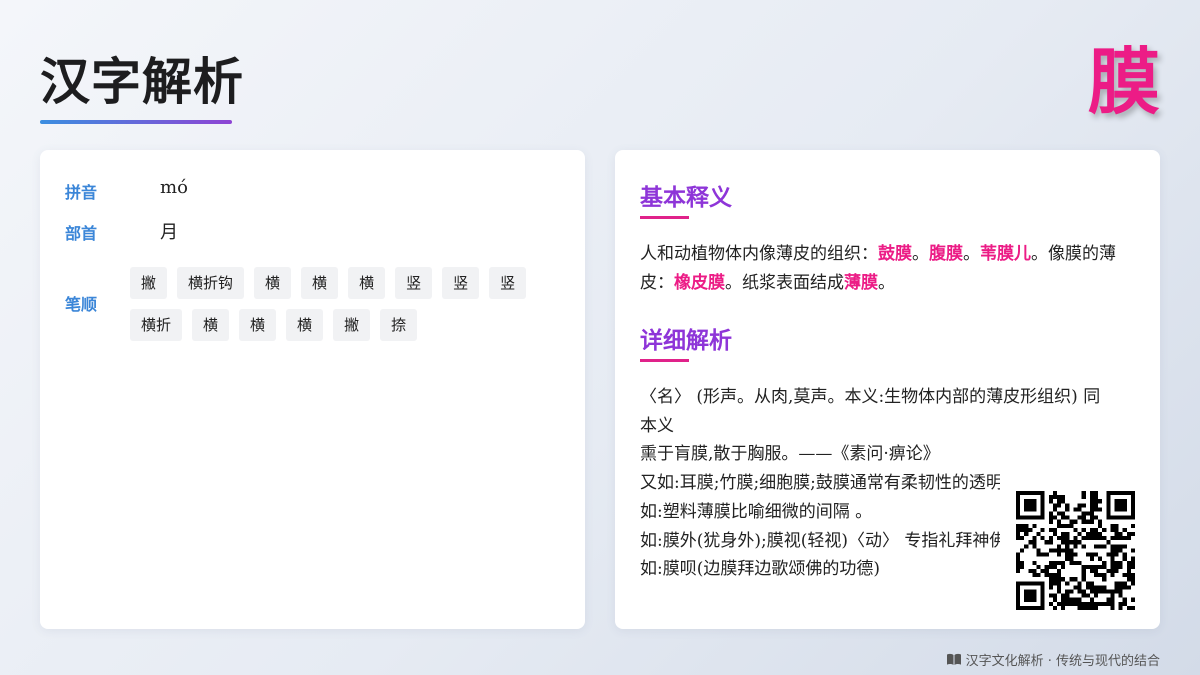 The height and width of the screenshot is (675, 1200). What do you see at coordinates (657, 425) in the screenshot?
I see `detail-line: 本义` at bounding box center [657, 425].